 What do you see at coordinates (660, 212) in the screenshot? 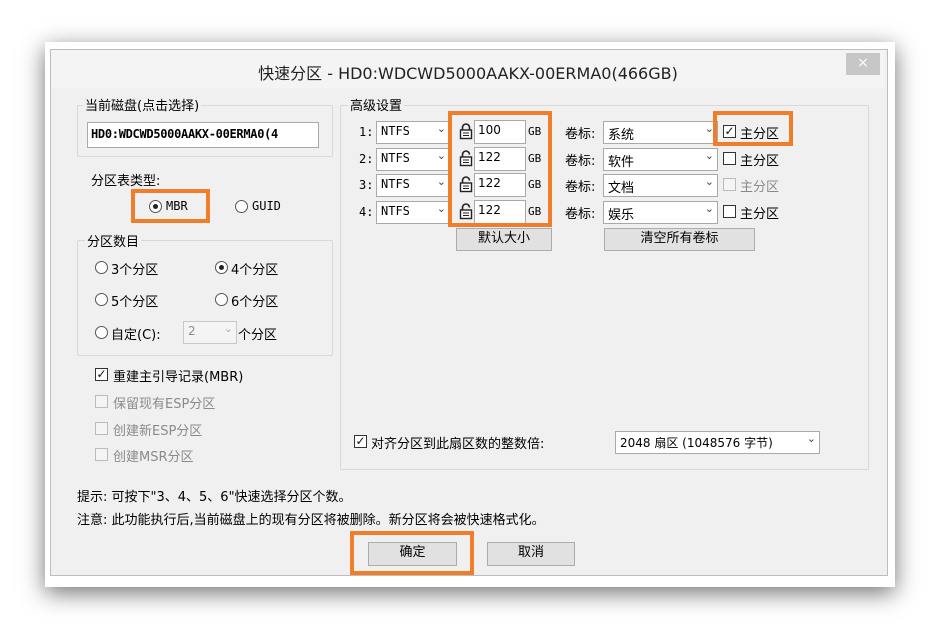
I see `volume-label-select-4: 娱乐 ⌄` at bounding box center [660, 212].